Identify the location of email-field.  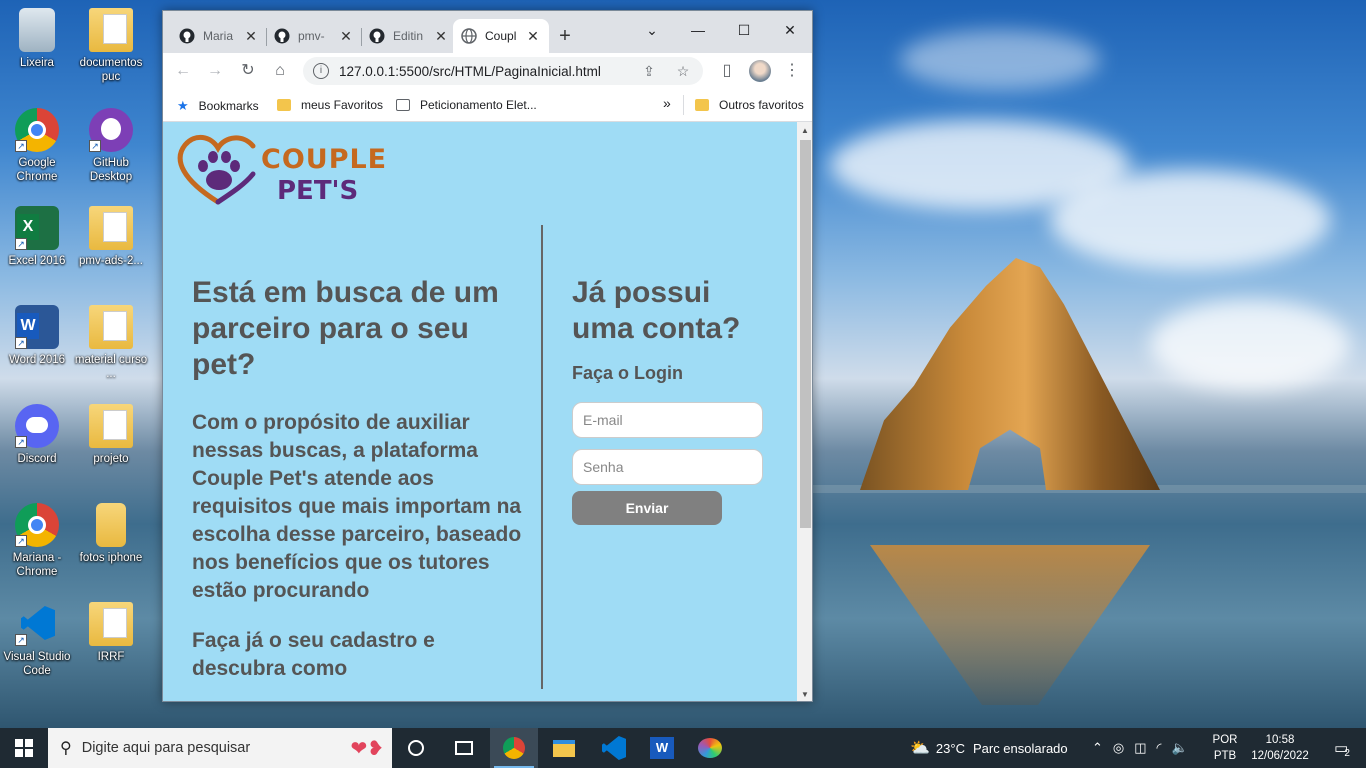
(667, 420).